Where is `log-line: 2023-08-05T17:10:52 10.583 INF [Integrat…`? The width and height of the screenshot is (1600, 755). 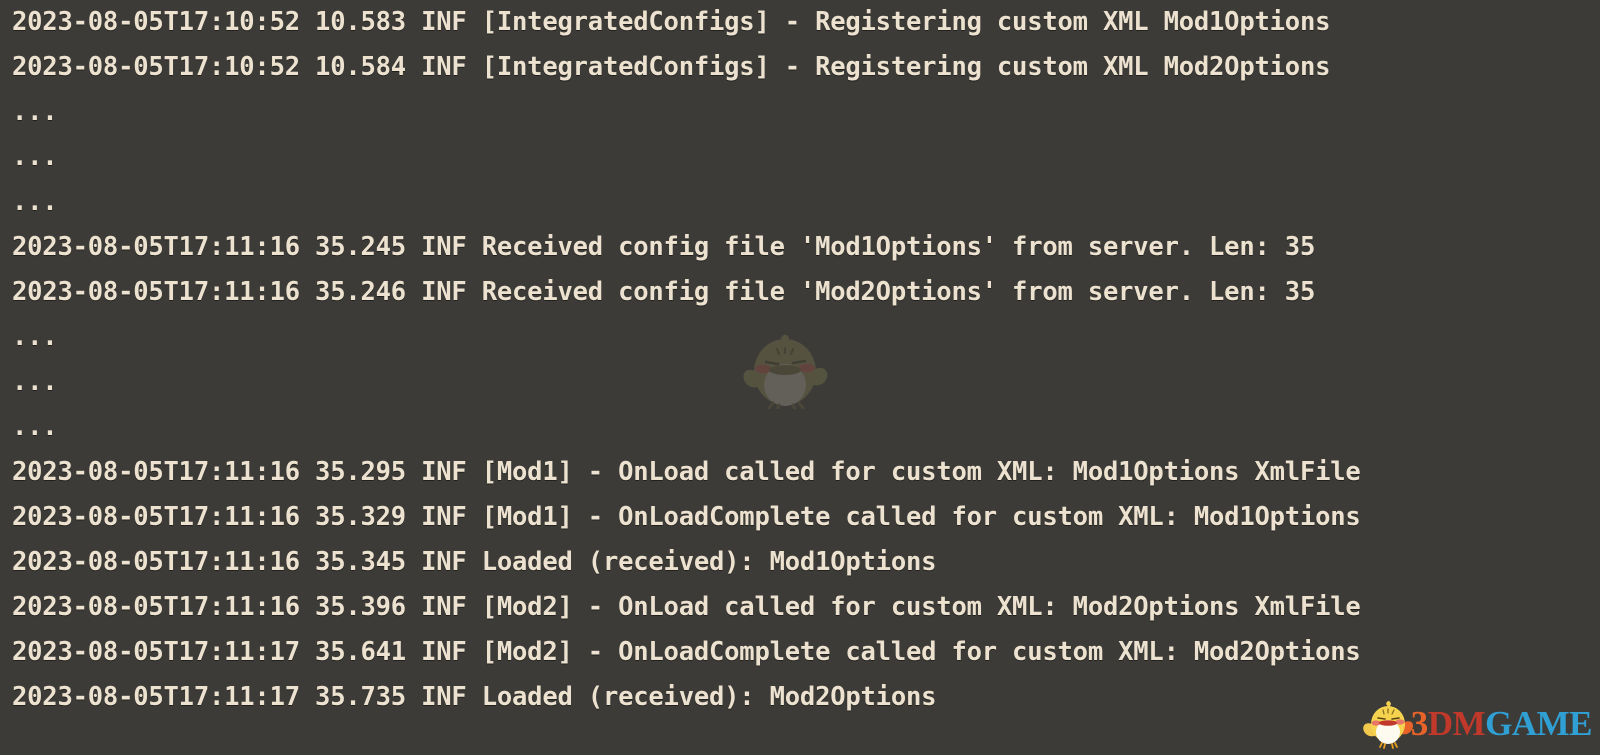
log-line: 2023-08-05T17:10:52 10.583 INF [Integrat… is located at coordinates (671, 22).